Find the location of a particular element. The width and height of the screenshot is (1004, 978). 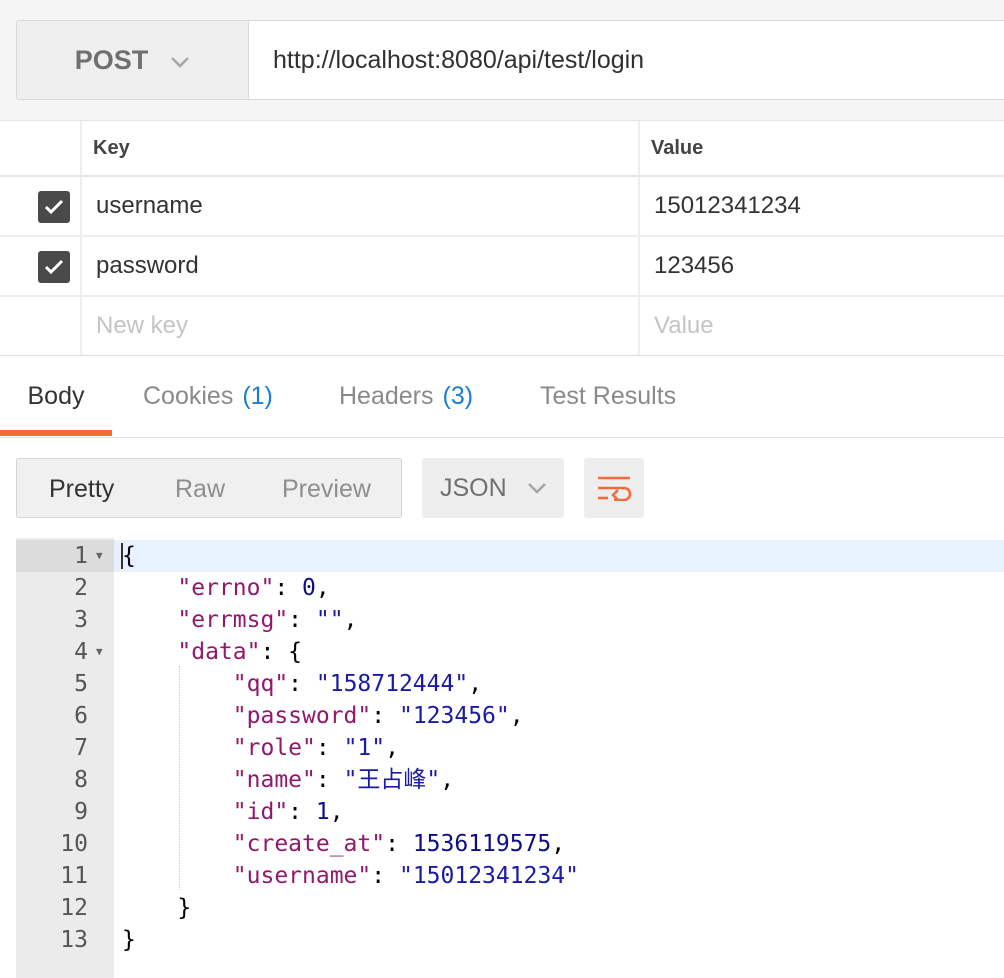

line-number-cell: 6 is located at coordinates (65, 716).